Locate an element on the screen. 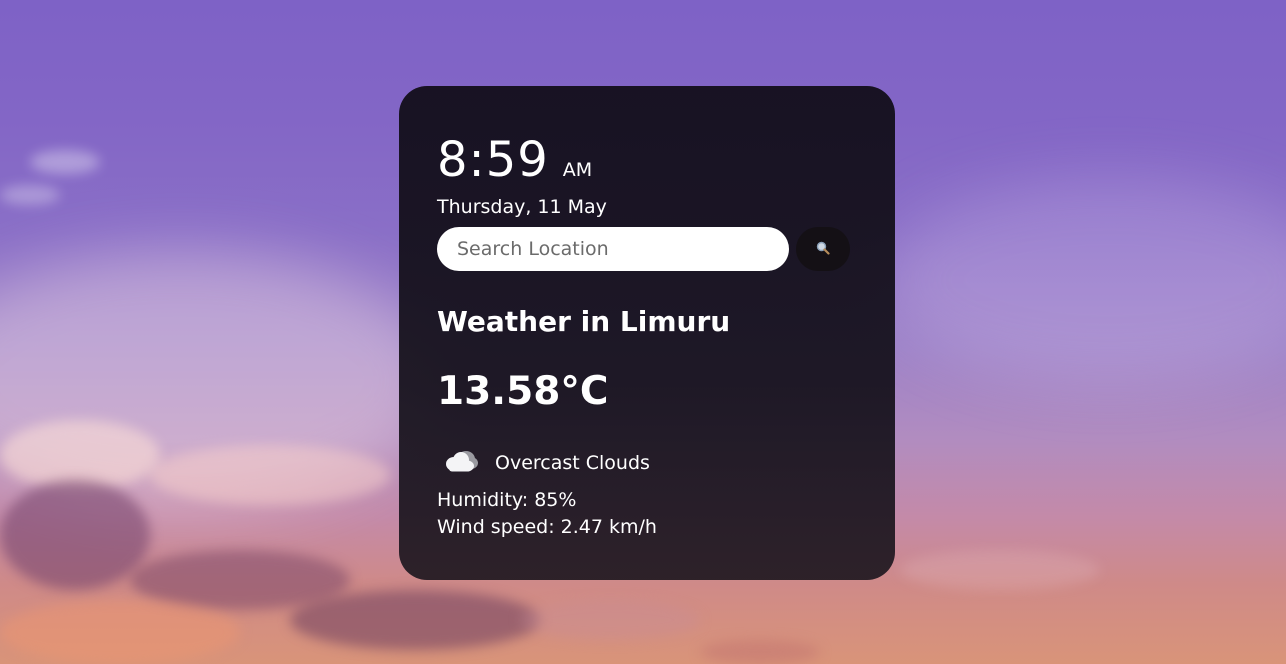 The image size is (1286, 664). clock-date: Thursday, 11 May is located at coordinates (522, 207).